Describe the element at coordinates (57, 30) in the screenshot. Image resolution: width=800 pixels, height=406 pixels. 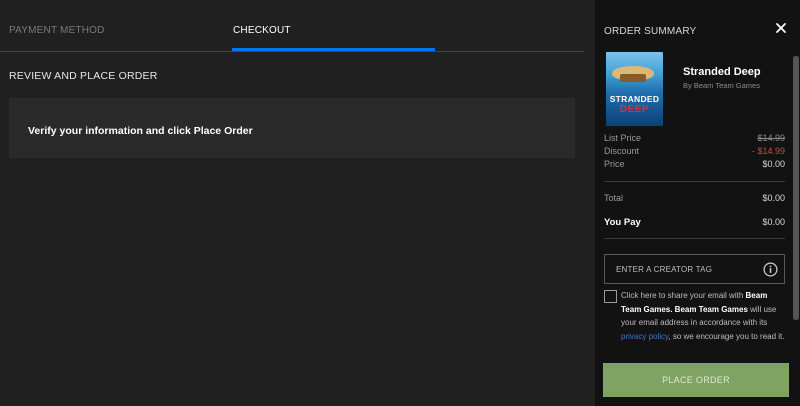
I see `tab-payment-method: PAYMENT METHOD` at that location.